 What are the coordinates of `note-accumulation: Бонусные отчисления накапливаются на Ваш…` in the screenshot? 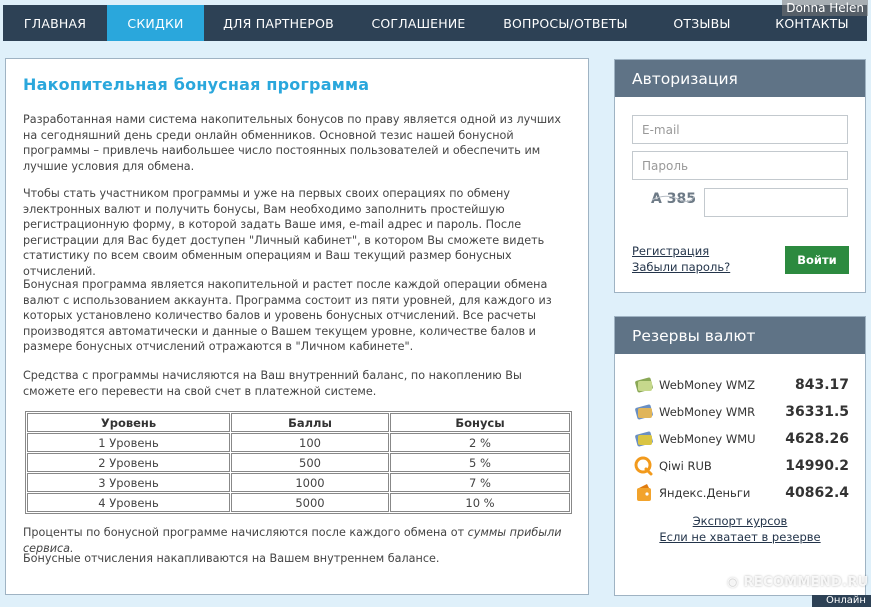 It's located at (231, 558).